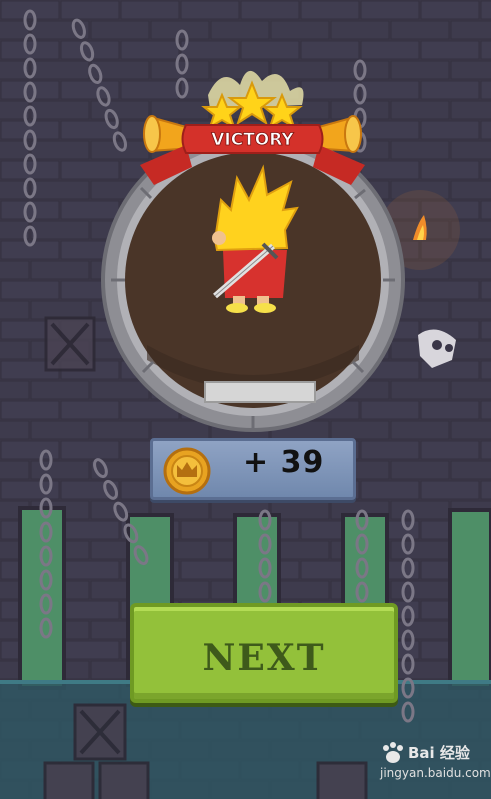  Describe the element at coordinates (439, 753) in the screenshot. I see `watermark-brand: Bai 经验` at that location.